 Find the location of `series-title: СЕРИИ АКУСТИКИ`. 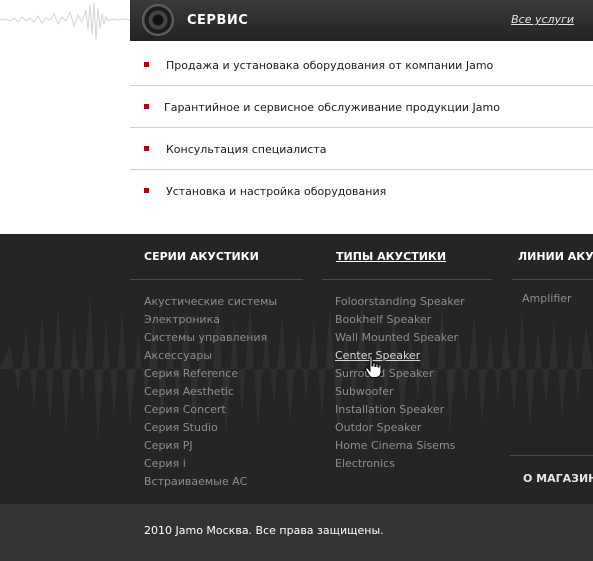

series-title: СЕРИИ АКУСТИКИ is located at coordinates (201, 256).